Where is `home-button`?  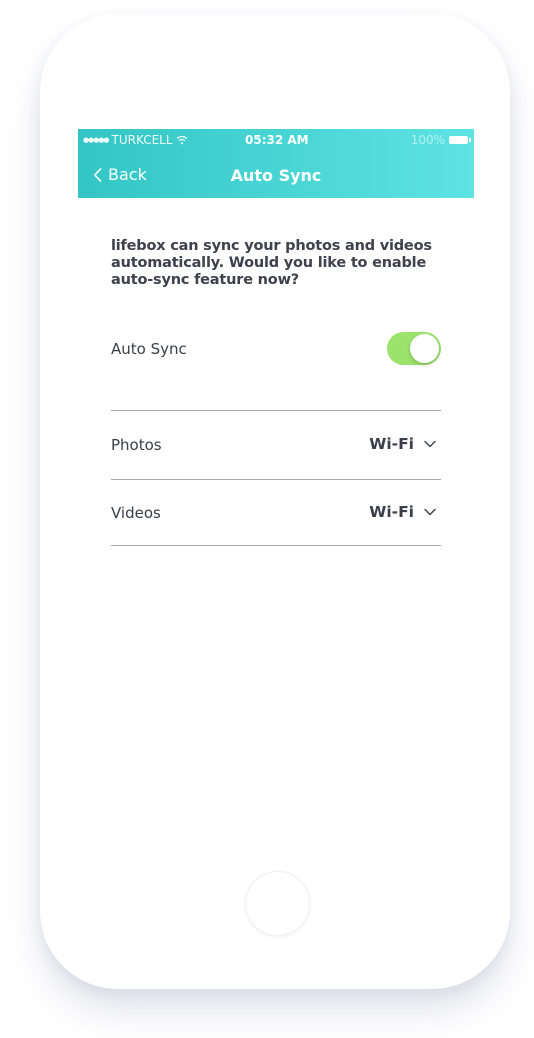
home-button is located at coordinates (277, 903).